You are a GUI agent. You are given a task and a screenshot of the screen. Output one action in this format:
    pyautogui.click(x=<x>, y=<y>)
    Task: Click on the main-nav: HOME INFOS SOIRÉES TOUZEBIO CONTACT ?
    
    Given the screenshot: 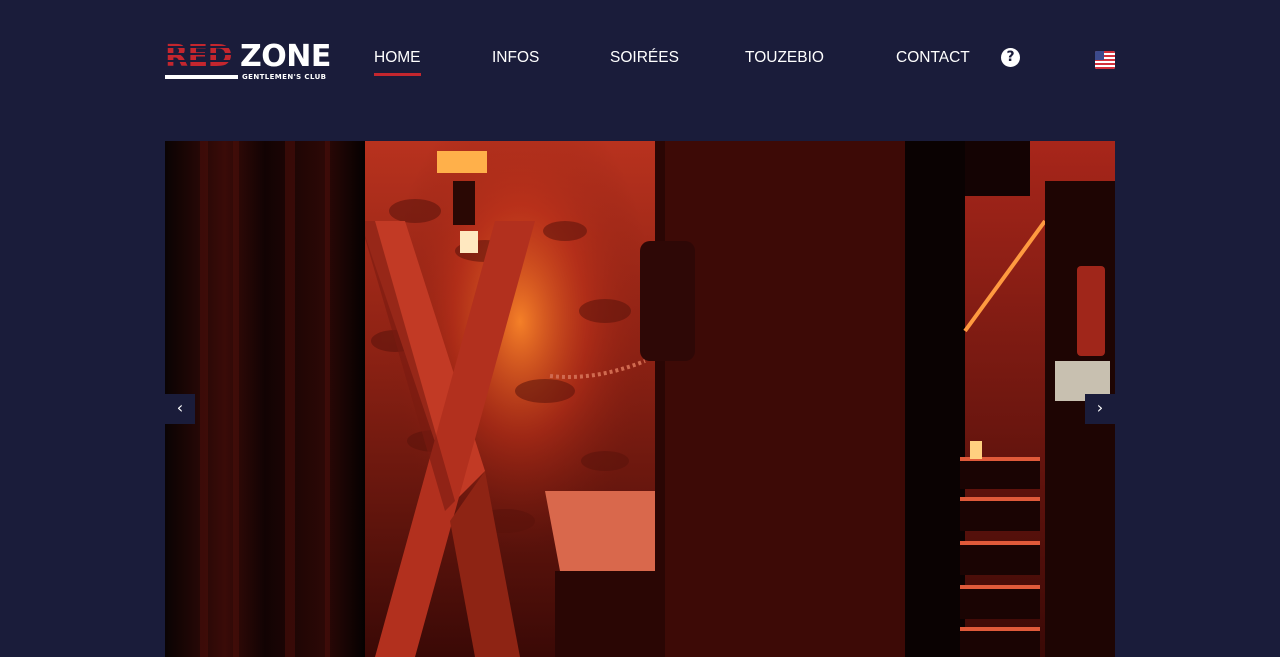 What is the action you would take?
    pyautogui.click(x=640, y=60)
    